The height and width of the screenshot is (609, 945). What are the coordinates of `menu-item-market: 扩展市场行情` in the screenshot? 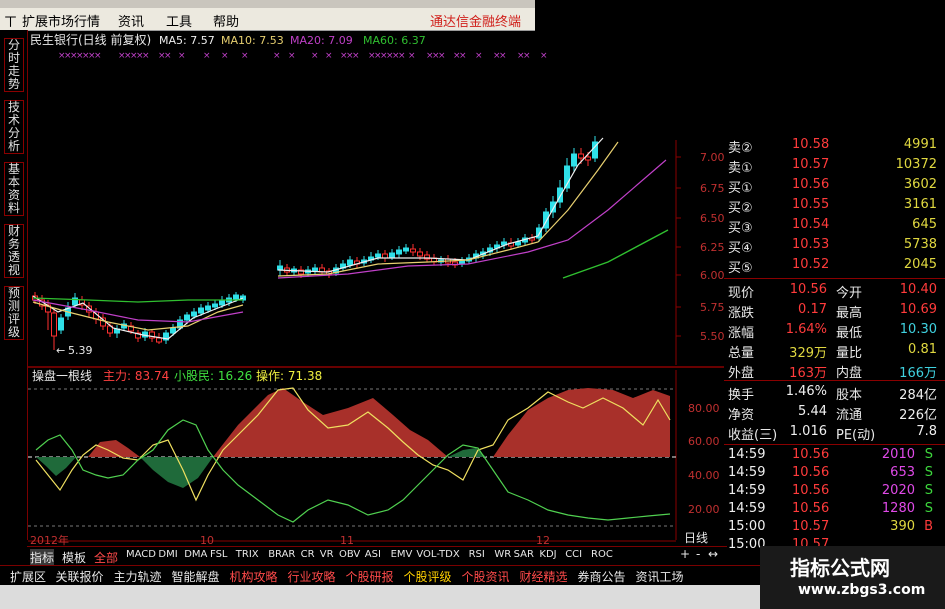 It's located at (61, 20).